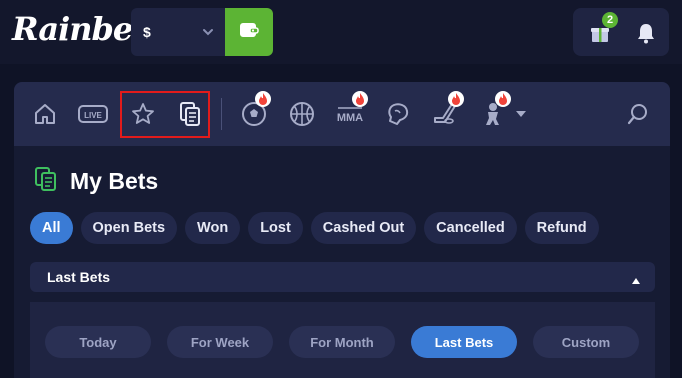 The width and height of the screenshot is (682, 378). What do you see at coordinates (220, 342) in the screenshot?
I see `range-for-week: For Week` at bounding box center [220, 342].